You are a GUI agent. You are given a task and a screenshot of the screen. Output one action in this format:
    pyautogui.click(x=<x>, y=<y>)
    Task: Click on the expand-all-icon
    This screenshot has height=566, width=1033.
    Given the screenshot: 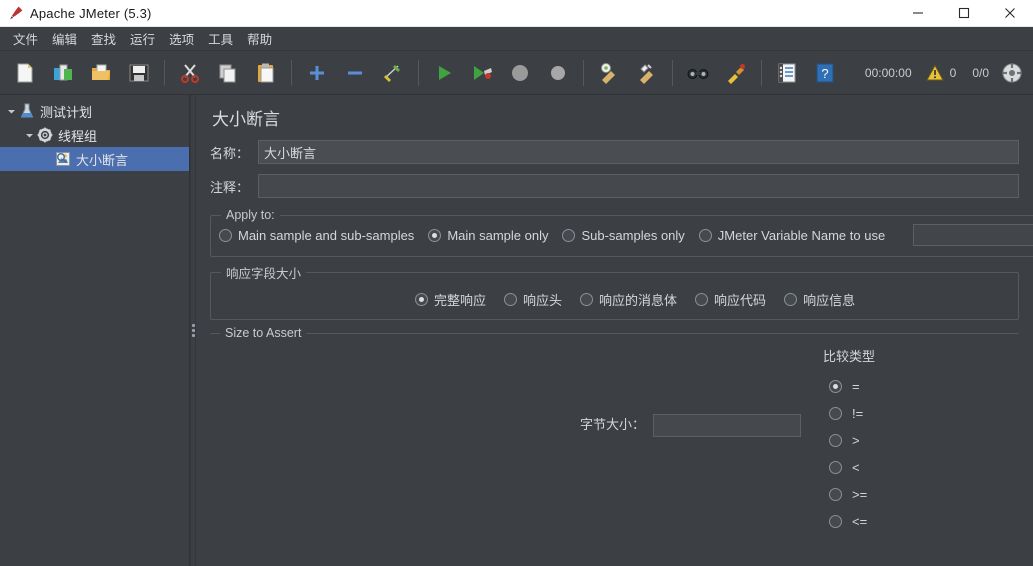 What is the action you would take?
    pyautogui.click(x=317, y=73)
    